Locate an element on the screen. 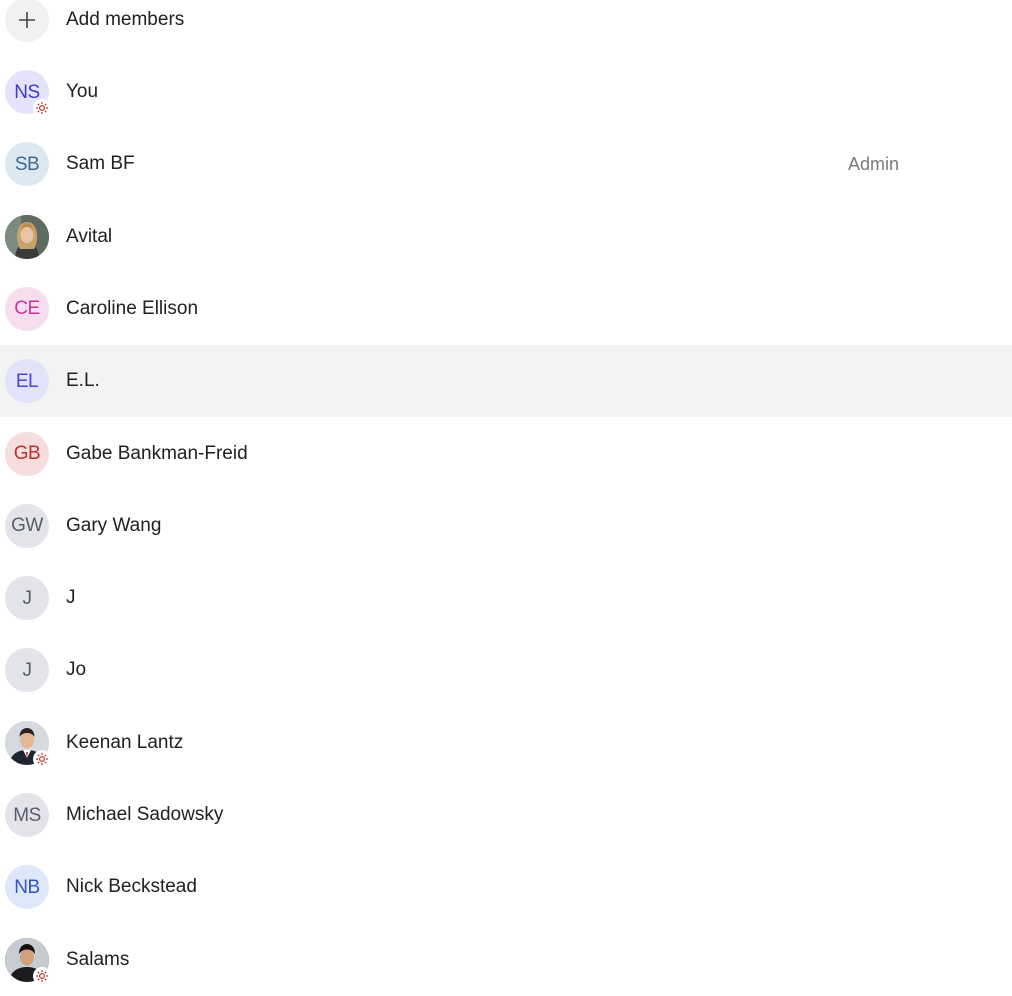 The width and height of the screenshot is (1012, 996). member-name: Keenan Lantz is located at coordinates (125, 742).